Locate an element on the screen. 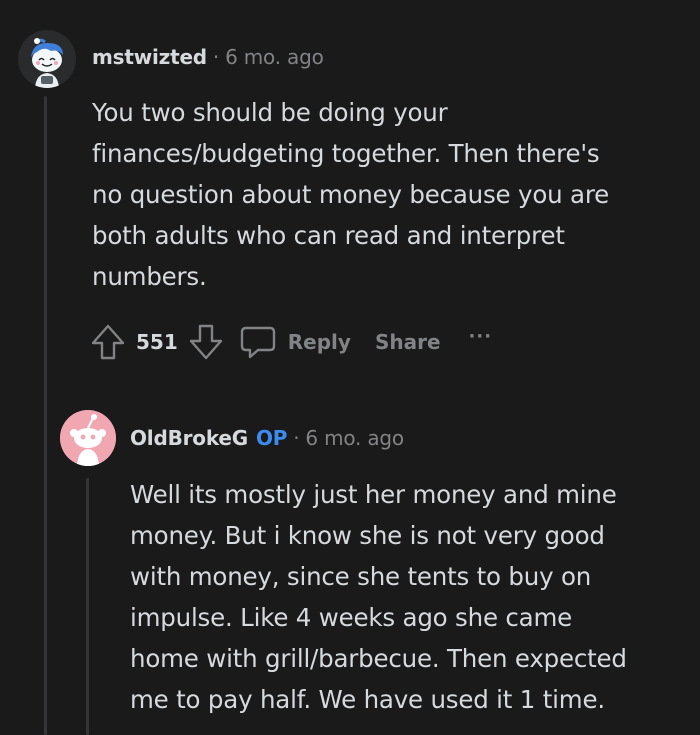 The height and width of the screenshot is (735, 700). comment-line: both adults who can read and interpret is located at coordinates (328, 235).